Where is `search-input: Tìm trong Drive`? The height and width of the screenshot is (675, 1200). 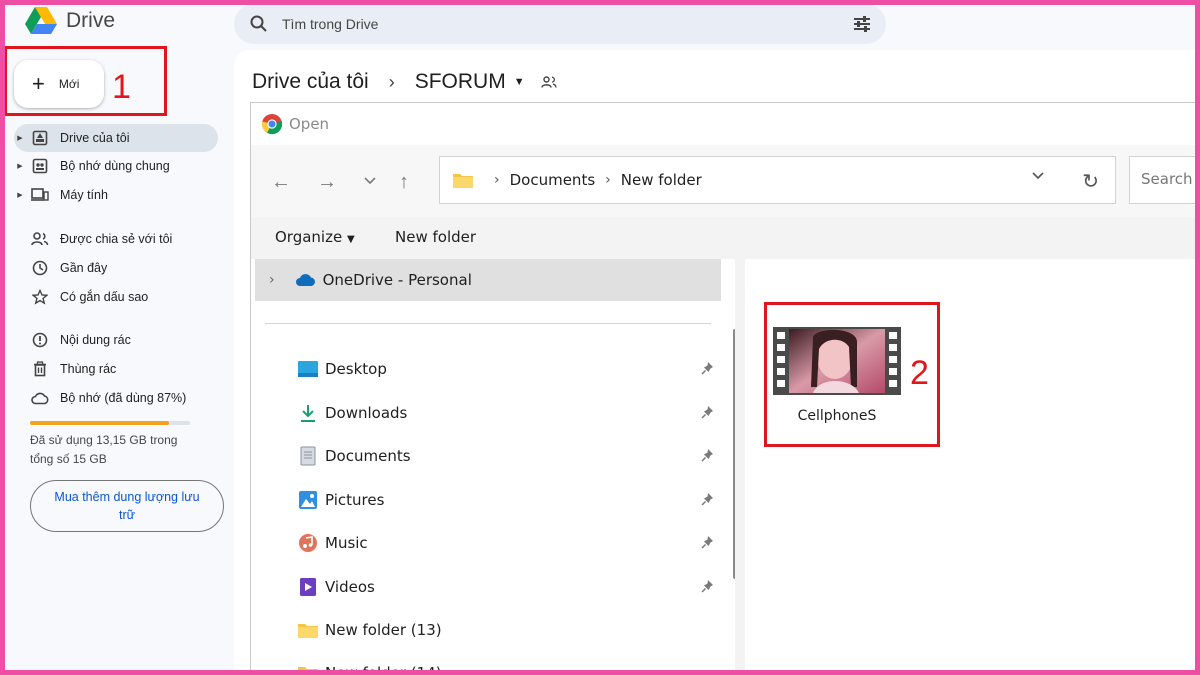 search-input: Tìm trong Drive is located at coordinates (330, 24).